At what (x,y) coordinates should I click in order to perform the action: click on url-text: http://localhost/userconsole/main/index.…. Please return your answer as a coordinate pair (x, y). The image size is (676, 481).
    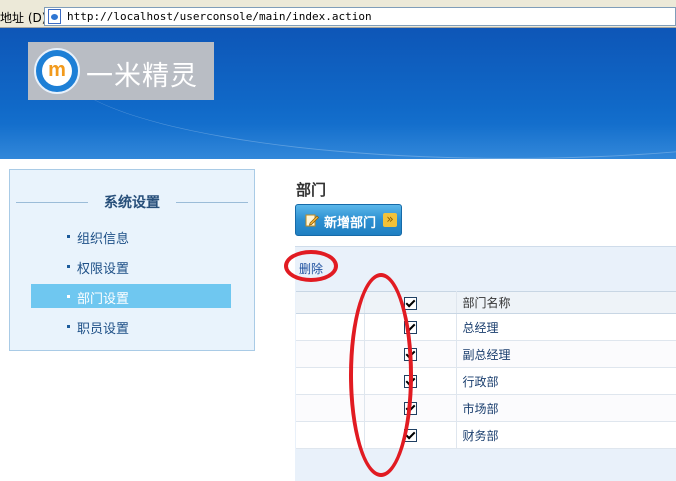
    Looking at the image, I should click on (219, 16).